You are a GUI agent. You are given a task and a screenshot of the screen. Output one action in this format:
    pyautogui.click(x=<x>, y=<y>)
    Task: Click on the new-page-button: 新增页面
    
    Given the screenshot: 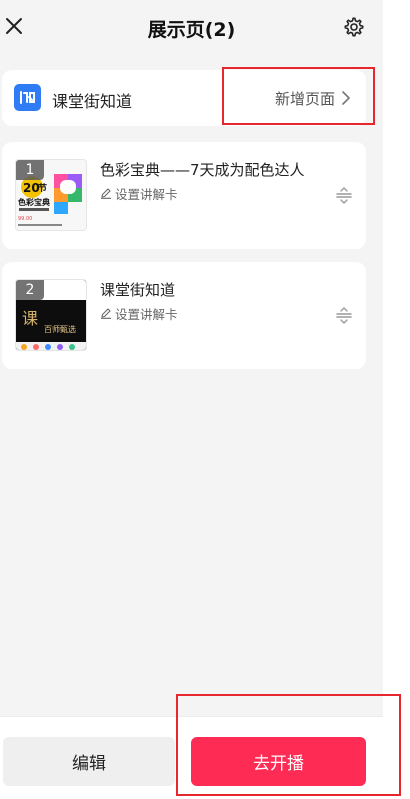 What is the action you would take?
    pyautogui.click(x=313, y=98)
    